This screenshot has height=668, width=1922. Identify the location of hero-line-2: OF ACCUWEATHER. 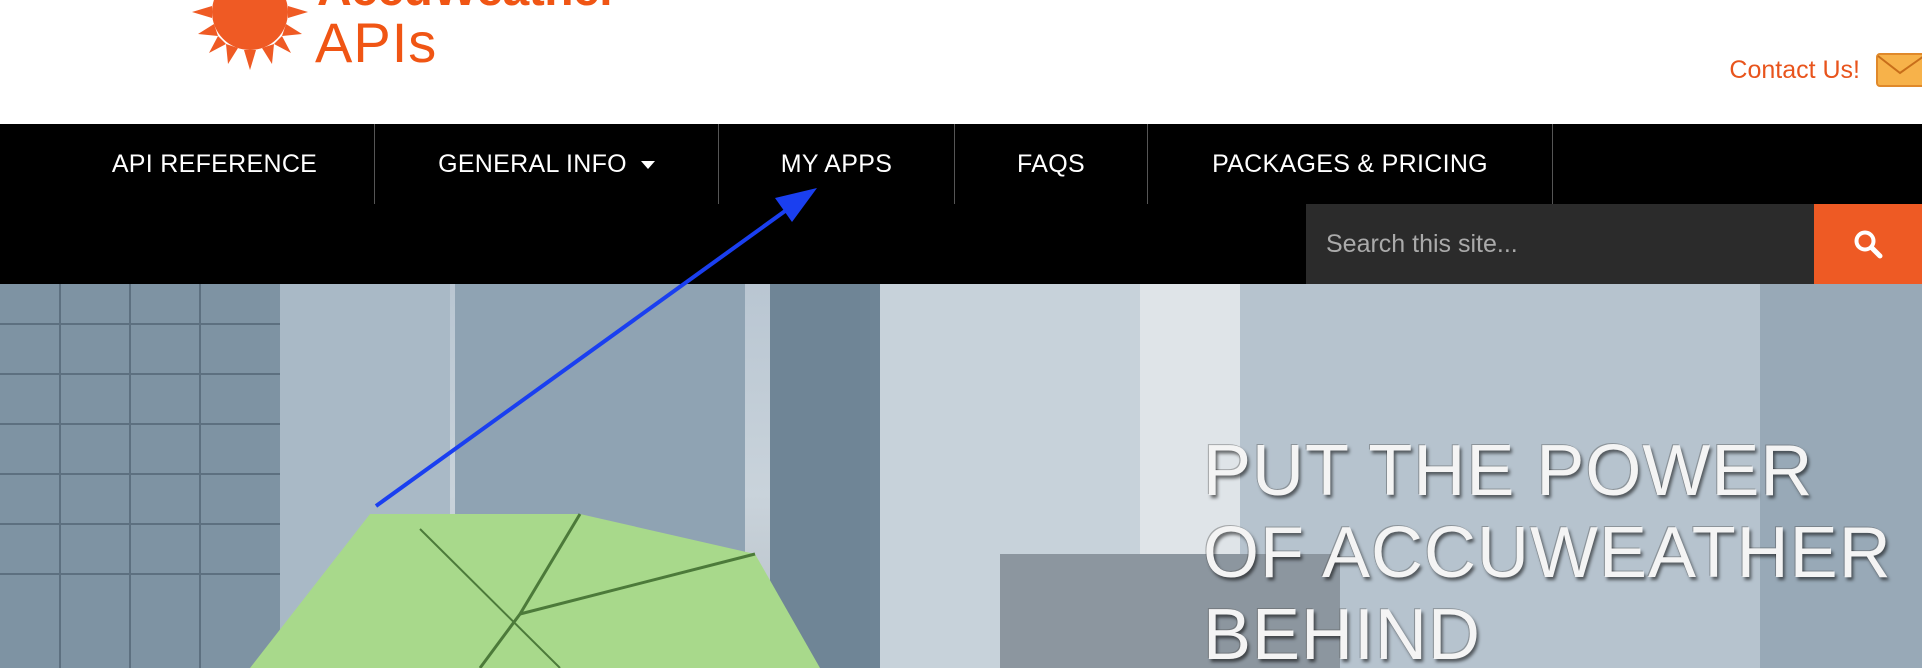
(1547, 553).